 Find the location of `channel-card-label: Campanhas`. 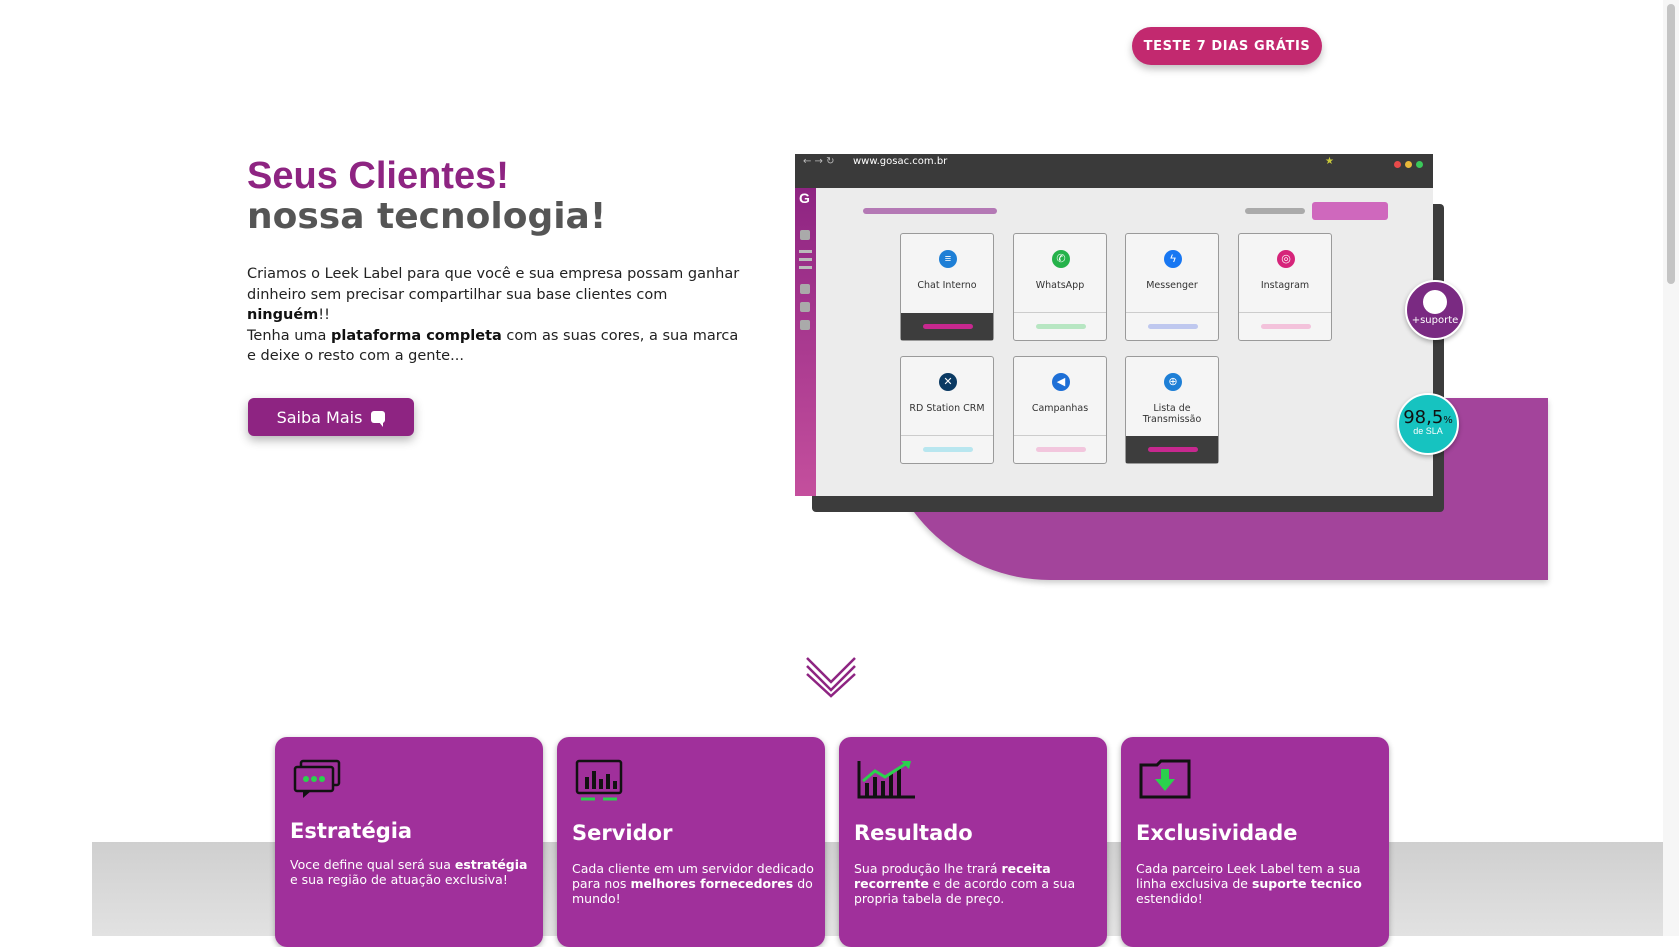

channel-card-label: Campanhas is located at coordinates (1060, 408).